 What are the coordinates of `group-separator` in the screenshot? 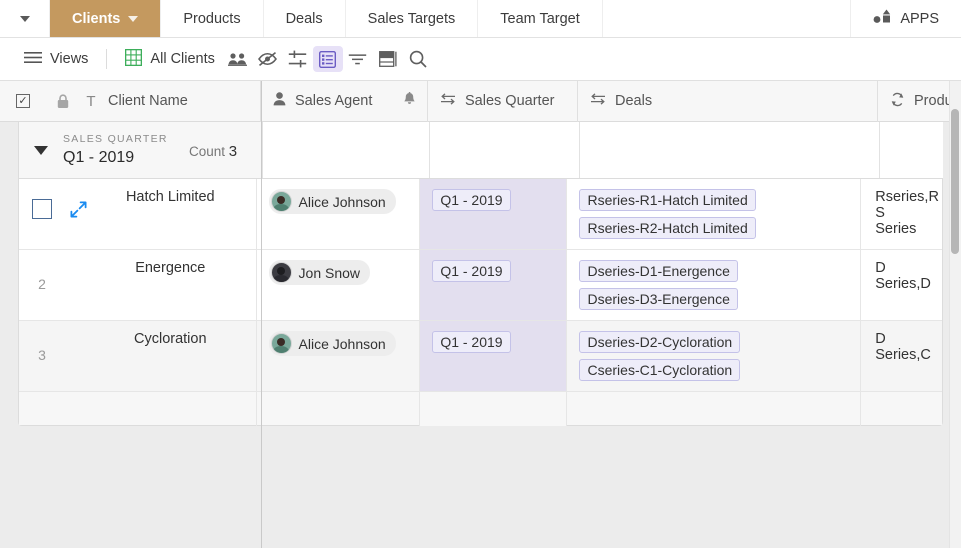 It's located at (480, 533).